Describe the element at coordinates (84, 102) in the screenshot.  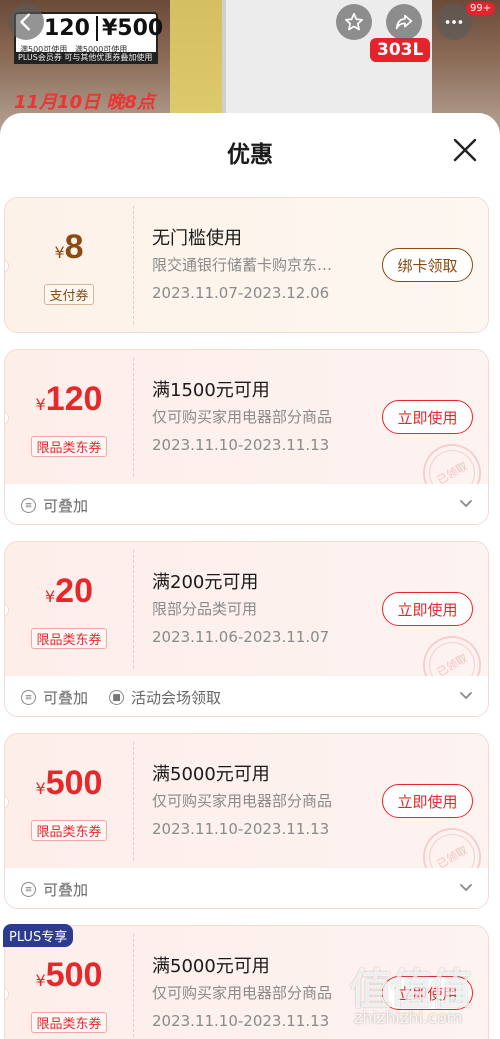
I see `promo-event-date: 11月10日 晚8点` at that location.